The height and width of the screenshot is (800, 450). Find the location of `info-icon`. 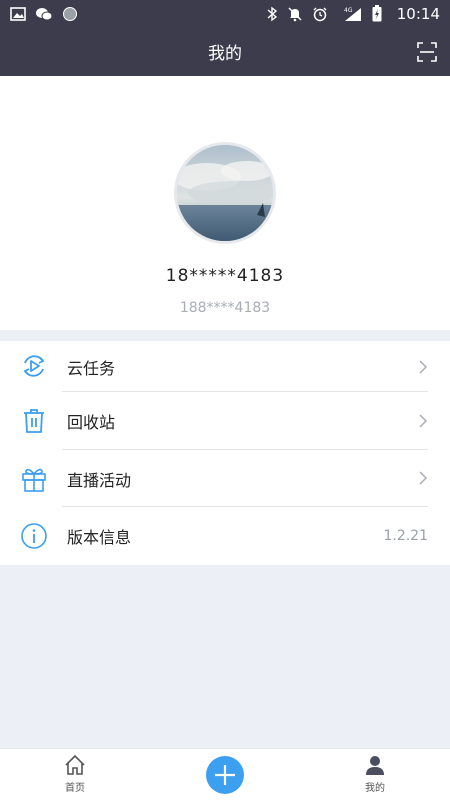

info-icon is located at coordinates (34, 536).